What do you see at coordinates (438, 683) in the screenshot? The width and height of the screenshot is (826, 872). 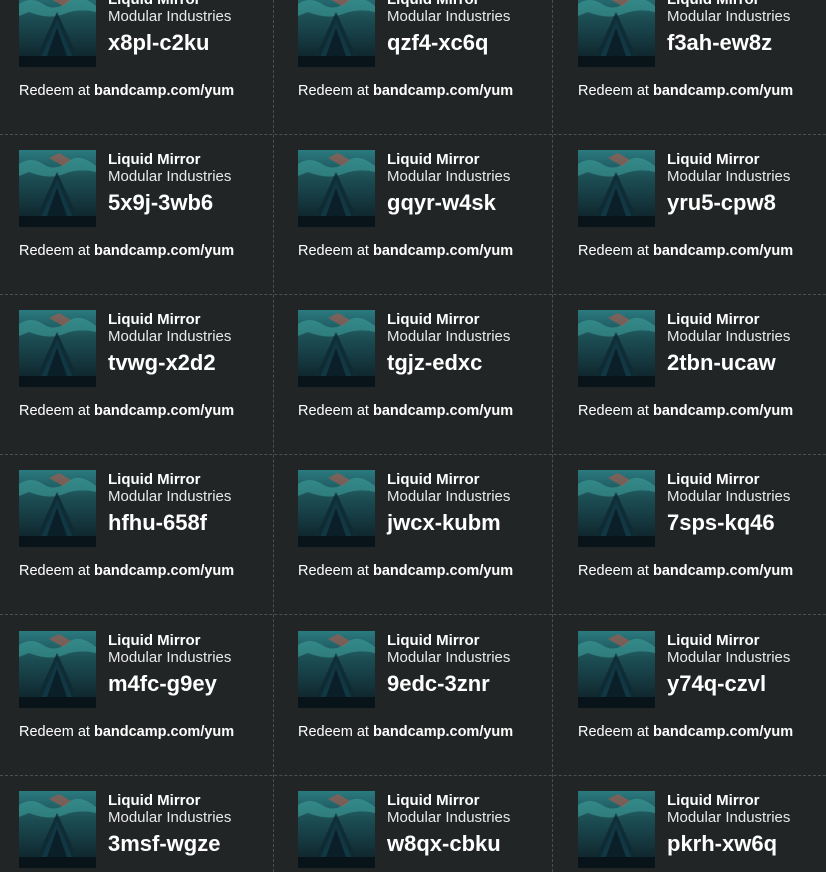 I see `download-code: 9edc-3znr` at bounding box center [438, 683].